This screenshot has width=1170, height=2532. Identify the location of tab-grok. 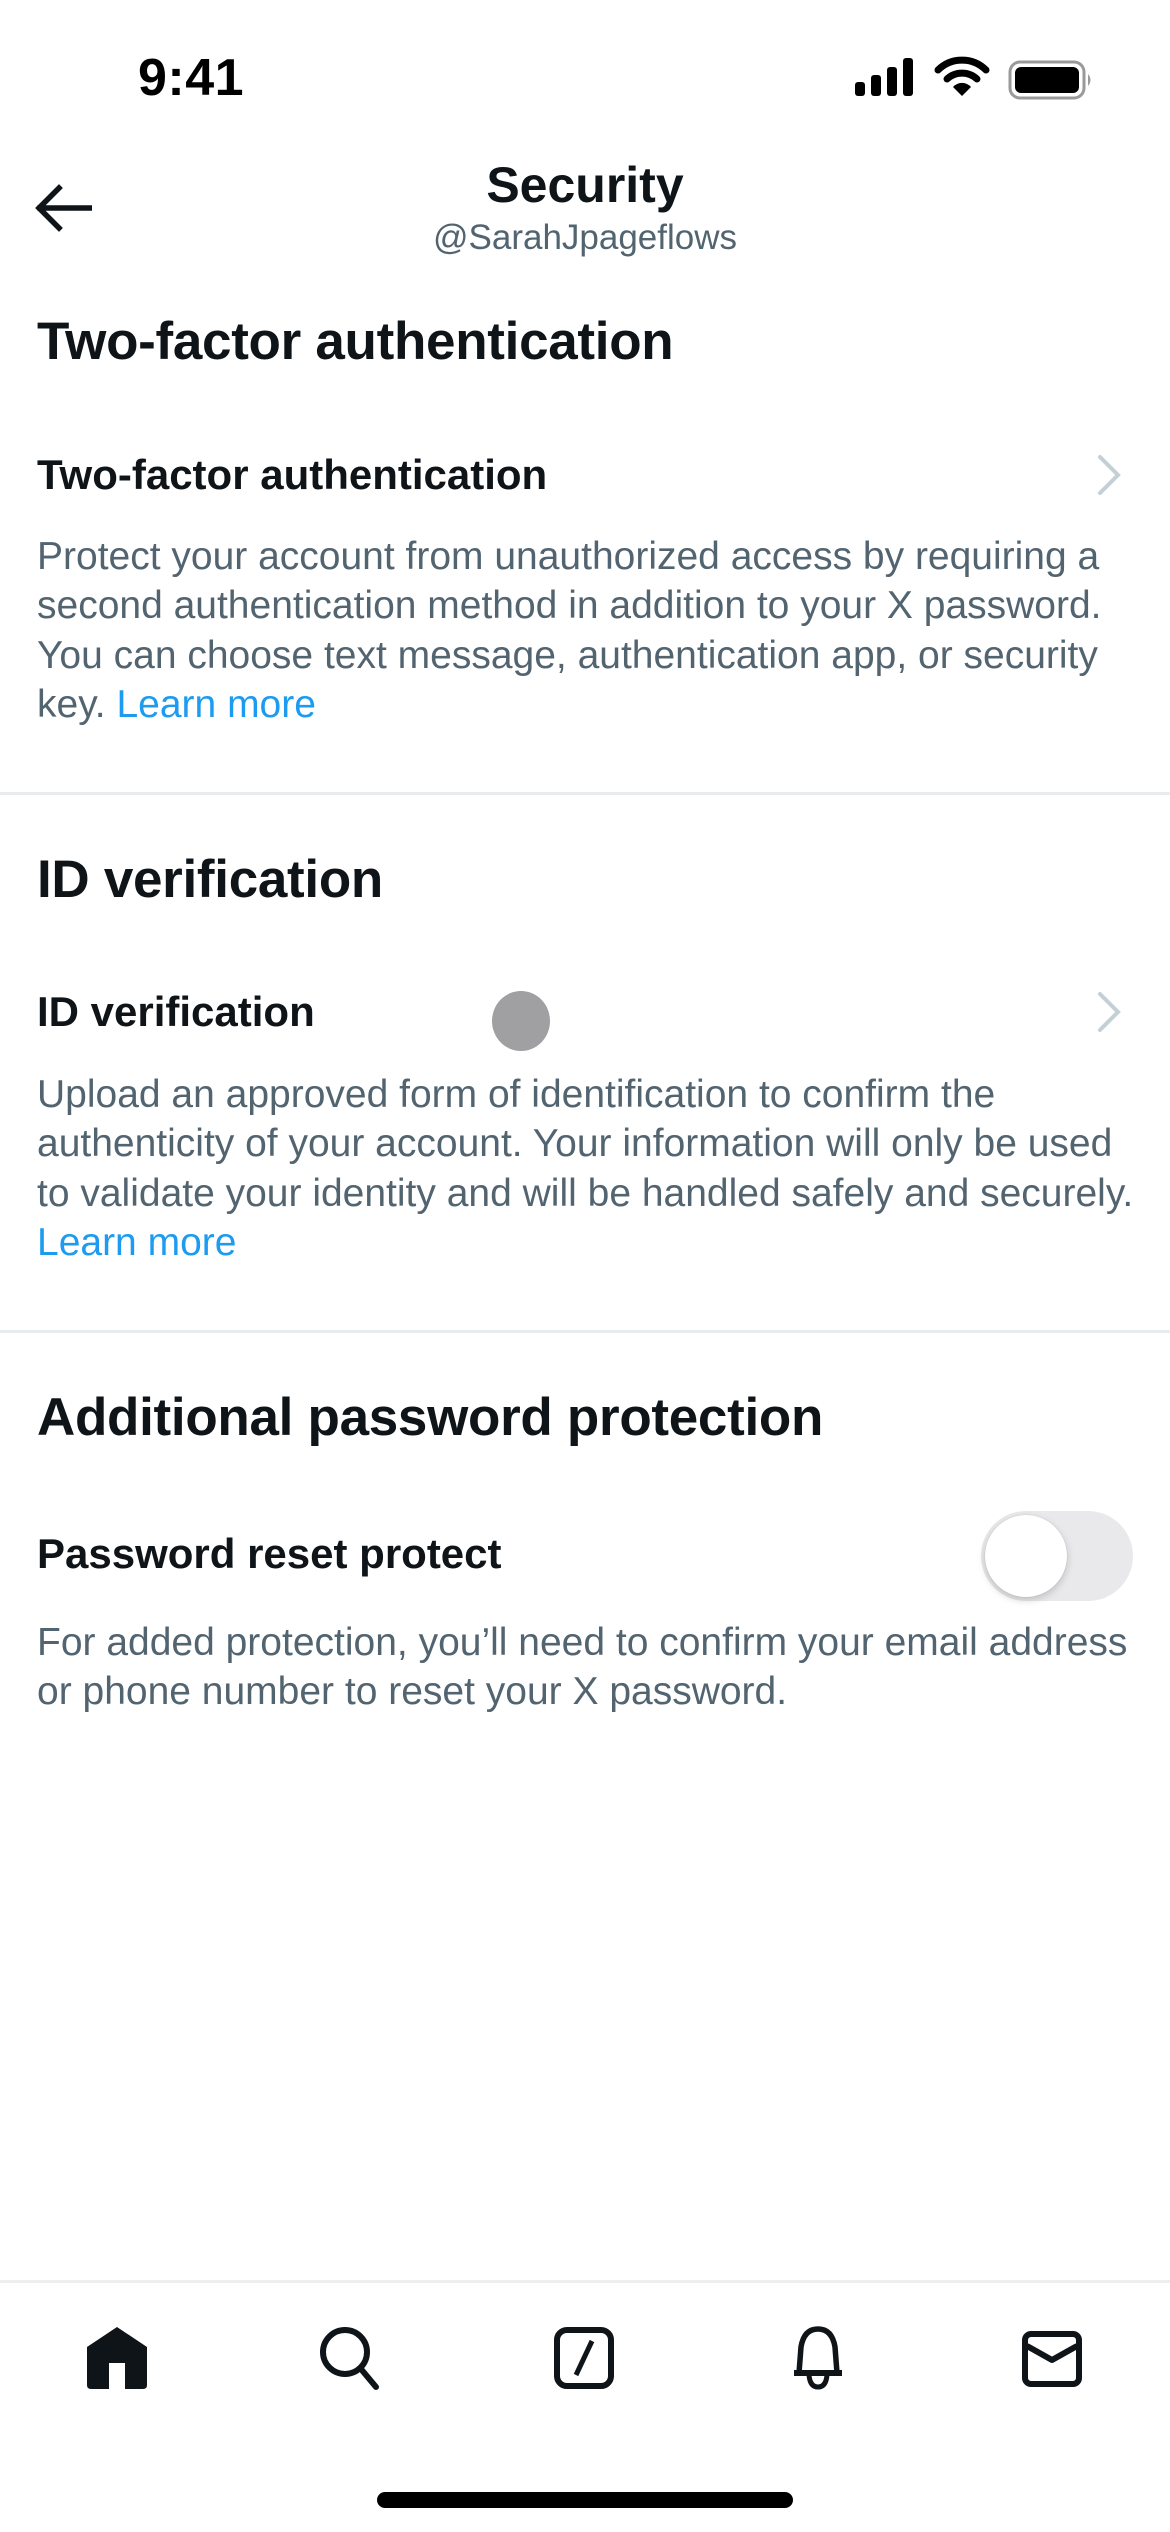
(584, 2358).